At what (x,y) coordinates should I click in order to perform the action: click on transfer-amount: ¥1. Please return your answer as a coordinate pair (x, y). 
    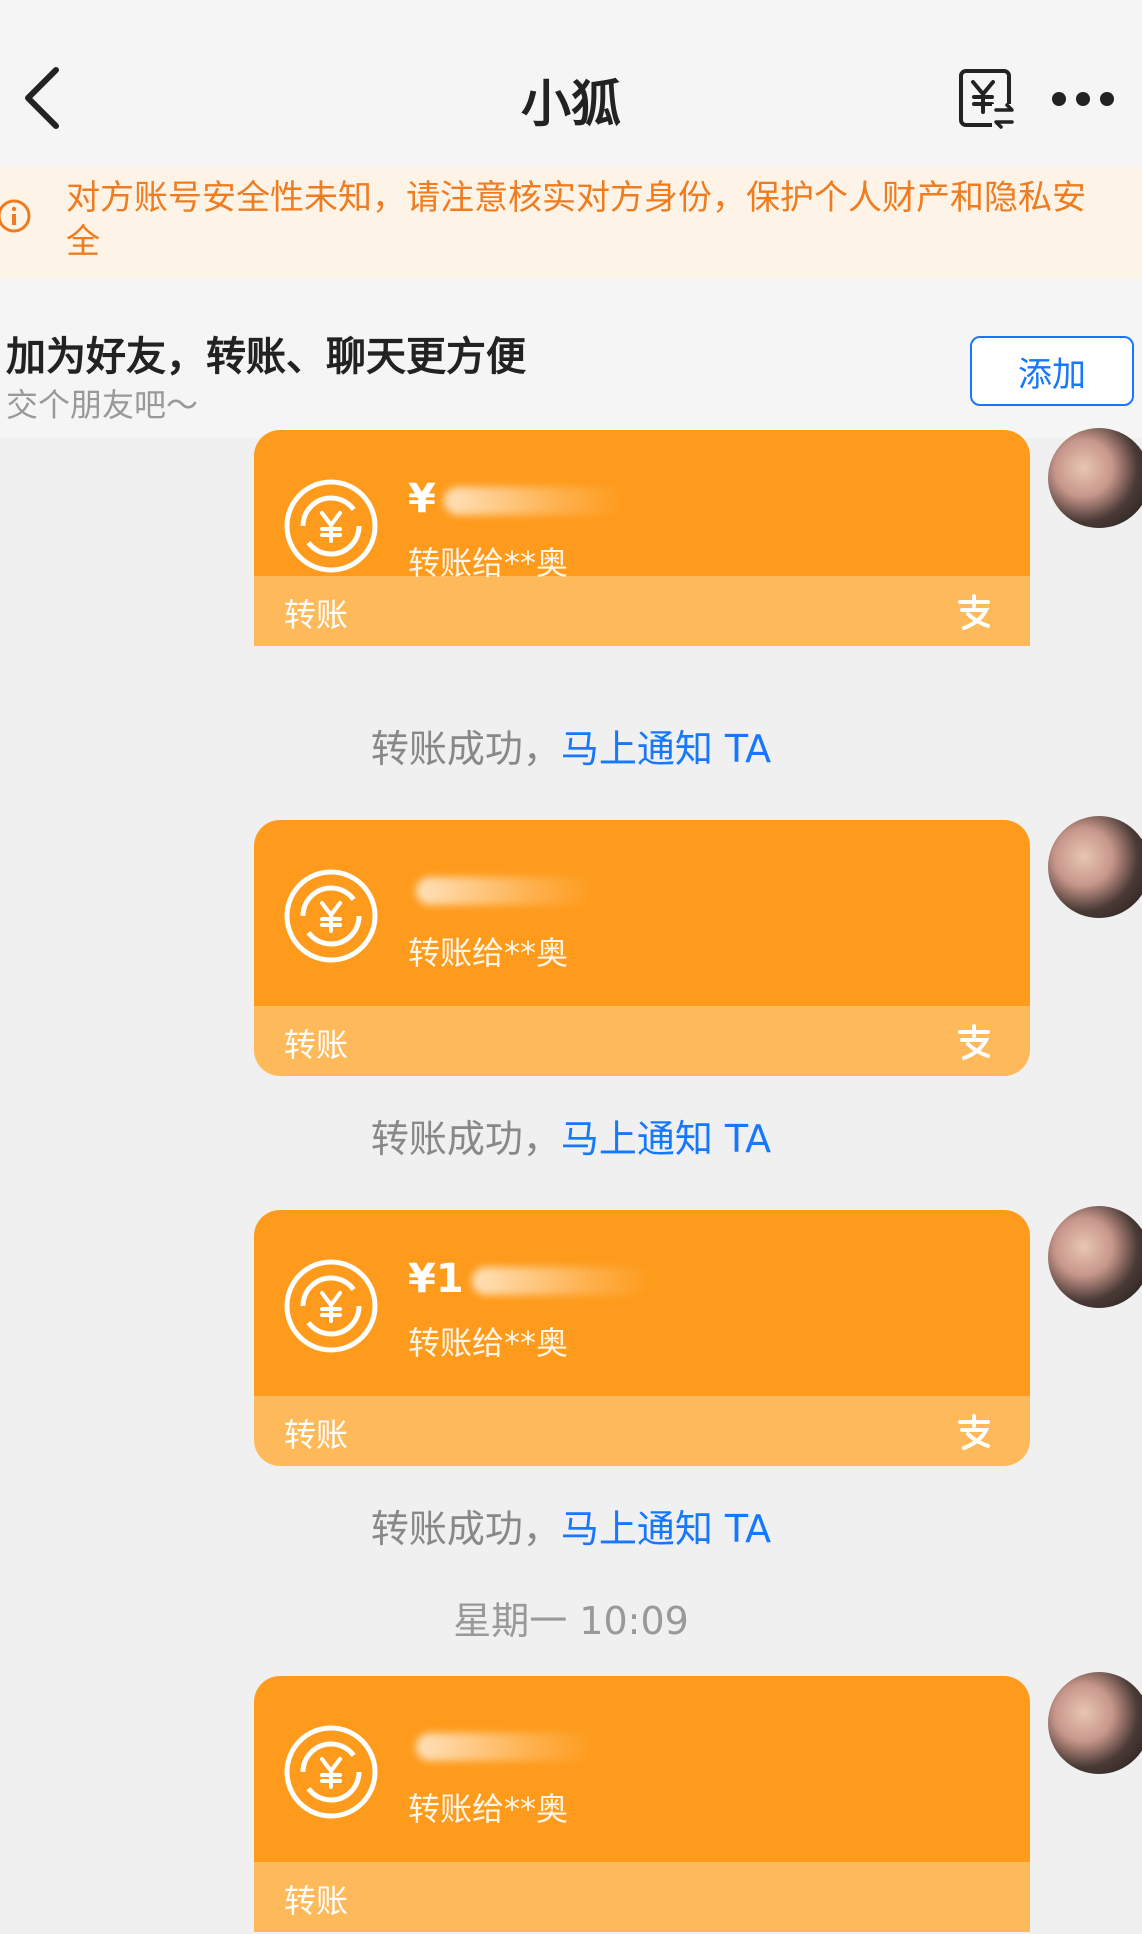
    Looking at the image, I should click on (436, 1279).